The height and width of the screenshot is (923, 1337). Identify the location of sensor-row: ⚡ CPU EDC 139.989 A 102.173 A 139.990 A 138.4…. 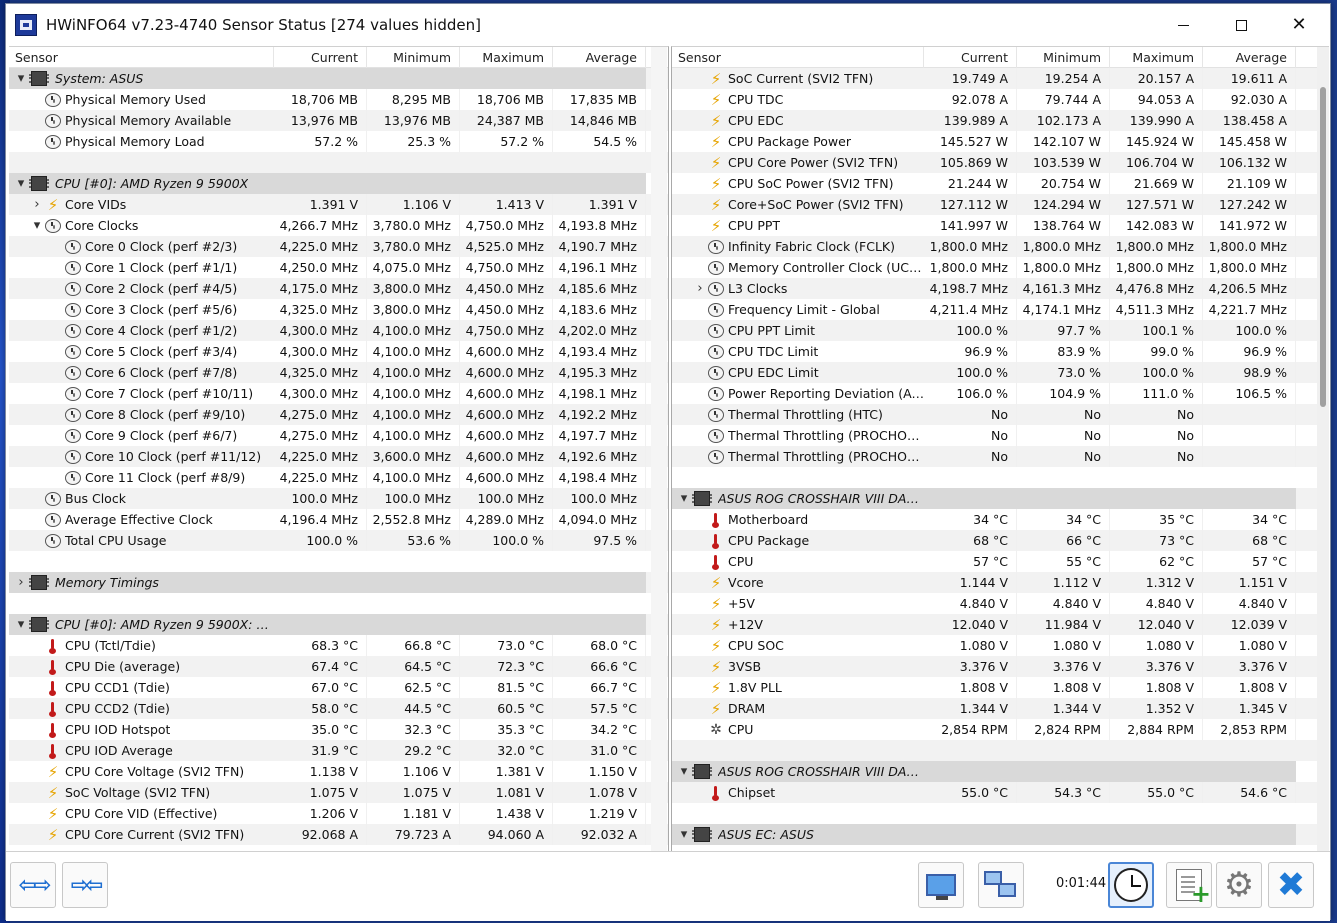
(1000, 120).